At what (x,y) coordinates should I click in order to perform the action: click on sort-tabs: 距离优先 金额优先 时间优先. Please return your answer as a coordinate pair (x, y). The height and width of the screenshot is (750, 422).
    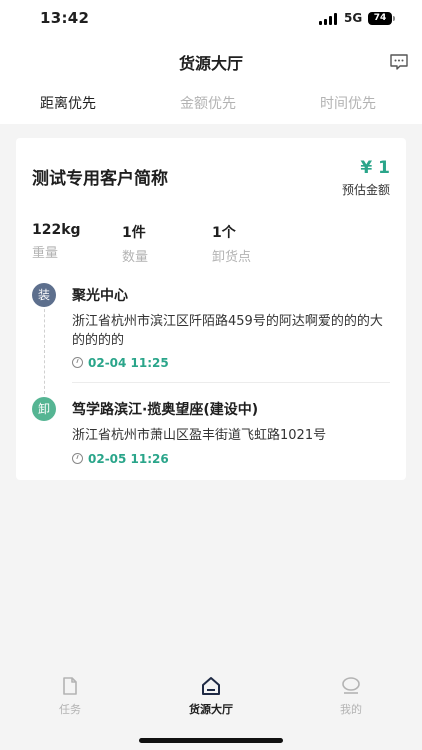
    Looking at the image, I should click on (211, 103).